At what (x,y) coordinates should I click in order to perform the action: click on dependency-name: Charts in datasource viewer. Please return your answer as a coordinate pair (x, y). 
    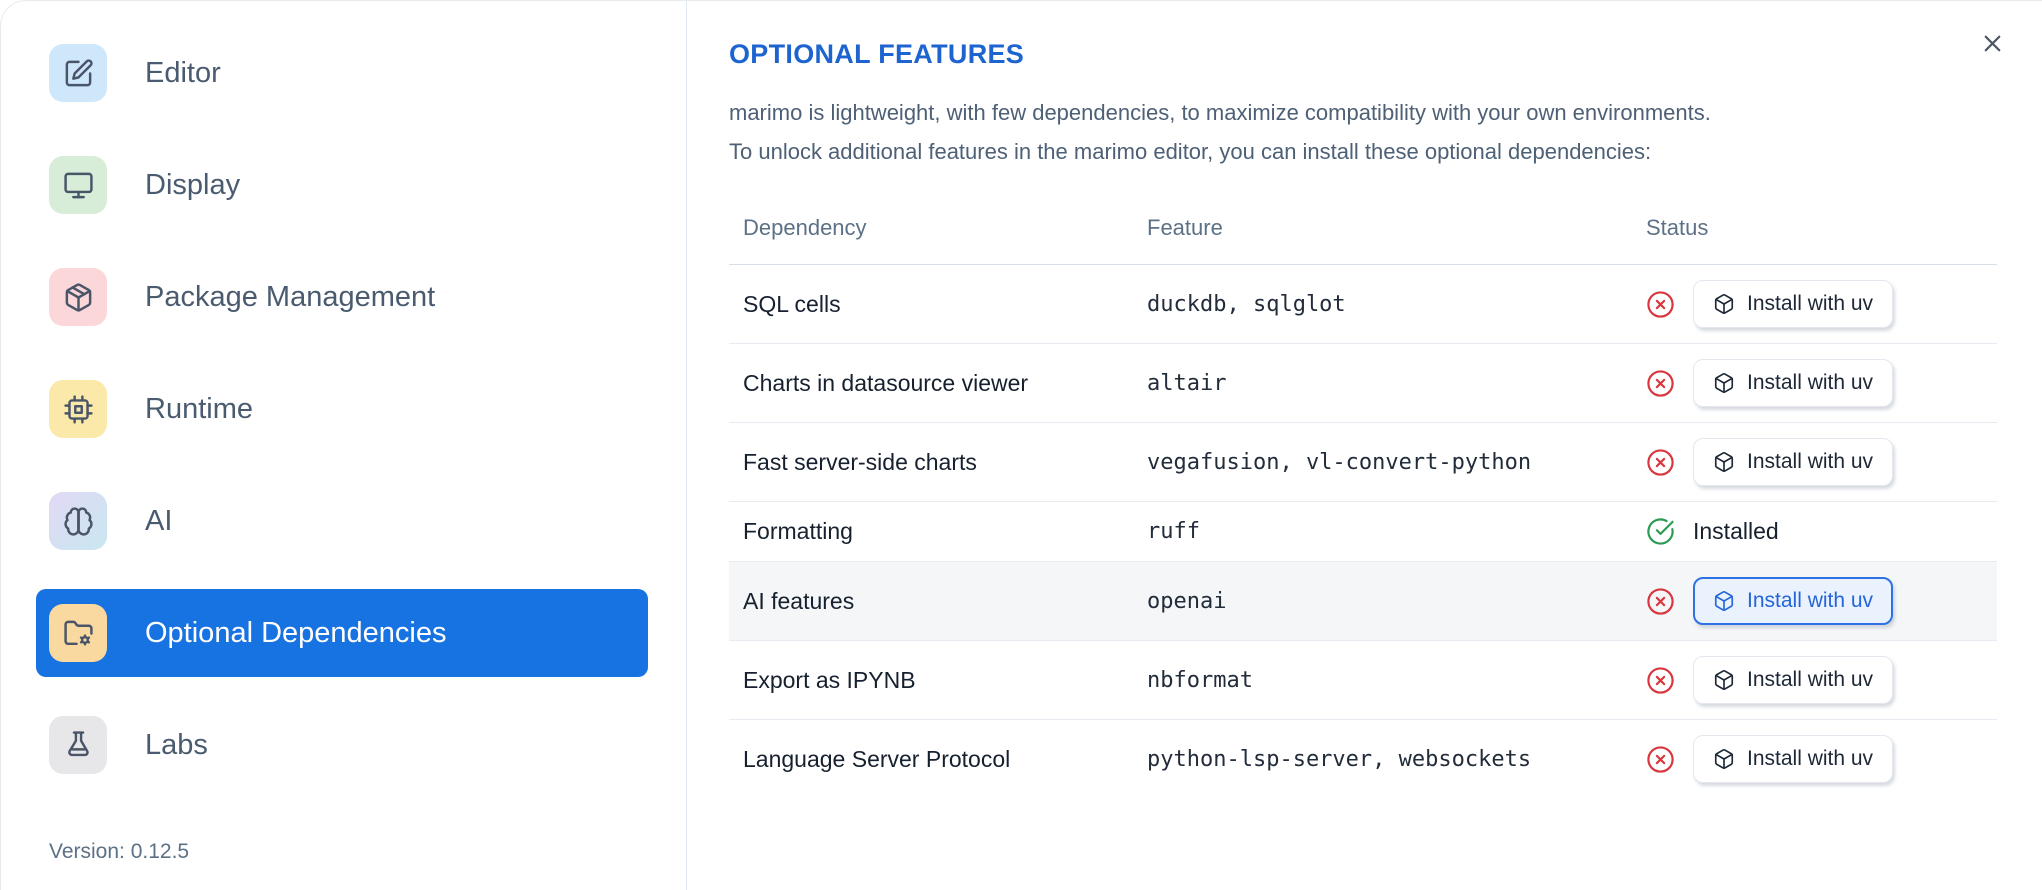
    Looking at the image, I should click on (931, 383).